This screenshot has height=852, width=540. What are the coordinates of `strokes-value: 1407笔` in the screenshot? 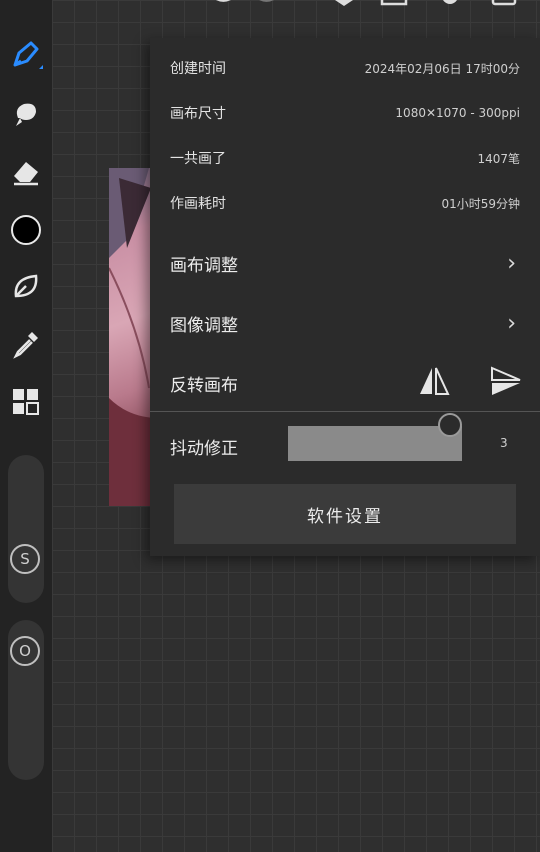 It's located at (498, 158).